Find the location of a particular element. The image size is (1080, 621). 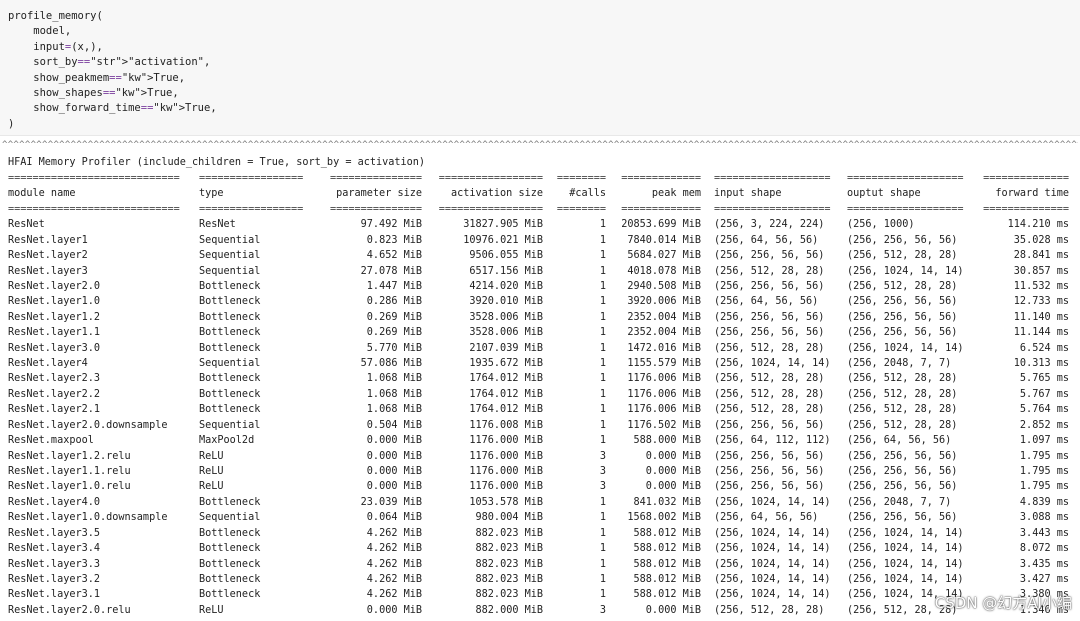

header-row-cell: ouptut shape is located at coordinates (884, 194).